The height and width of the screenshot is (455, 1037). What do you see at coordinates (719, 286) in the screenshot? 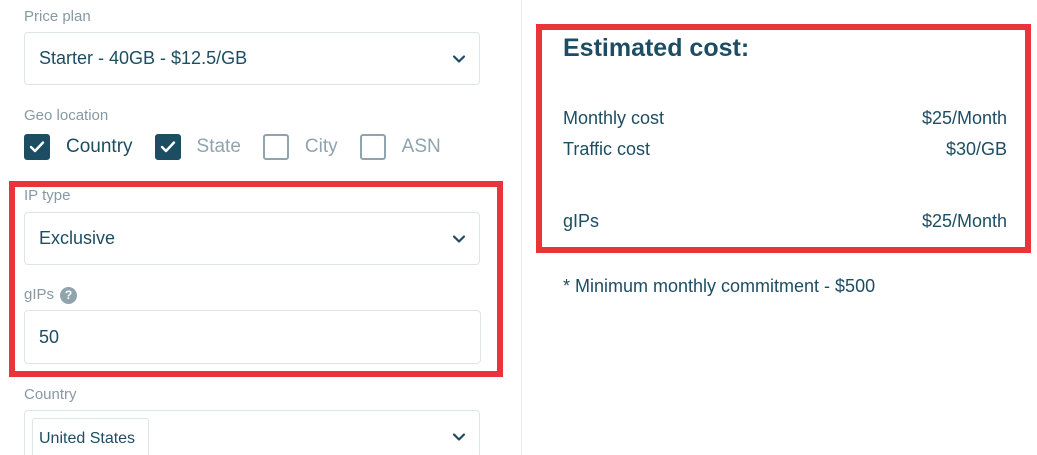
I see `minimum-commitment-note: * Minimum monthly commitment - $500` at bounding box center [719, 286].